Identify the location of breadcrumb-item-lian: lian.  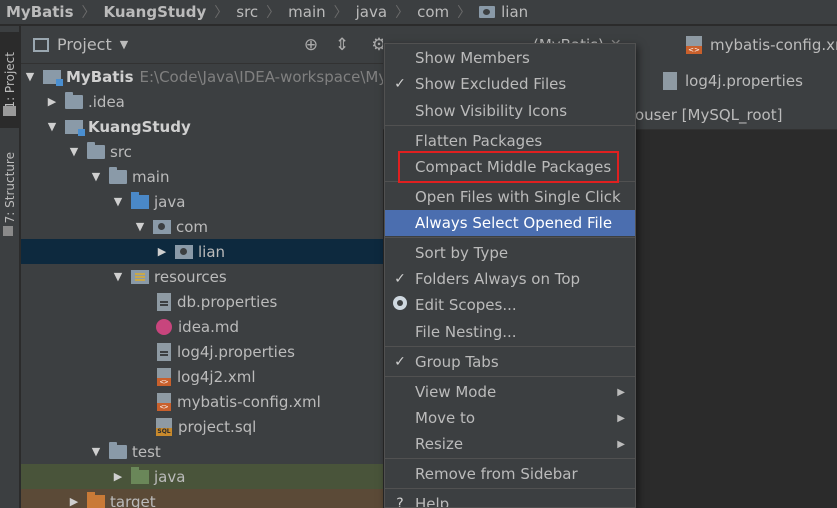
(503, 12).